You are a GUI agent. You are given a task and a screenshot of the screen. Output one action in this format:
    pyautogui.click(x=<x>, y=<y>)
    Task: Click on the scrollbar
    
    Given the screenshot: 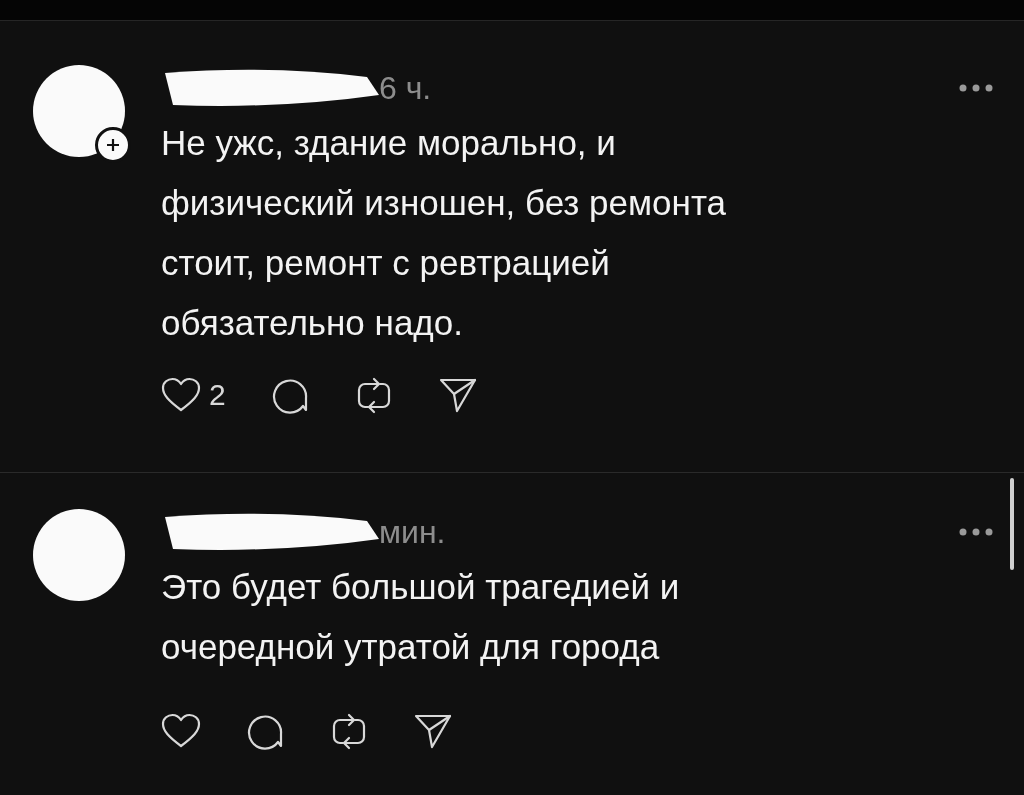 What is the action you would take?
    pyautogui.click(x=1012, y=524)
    